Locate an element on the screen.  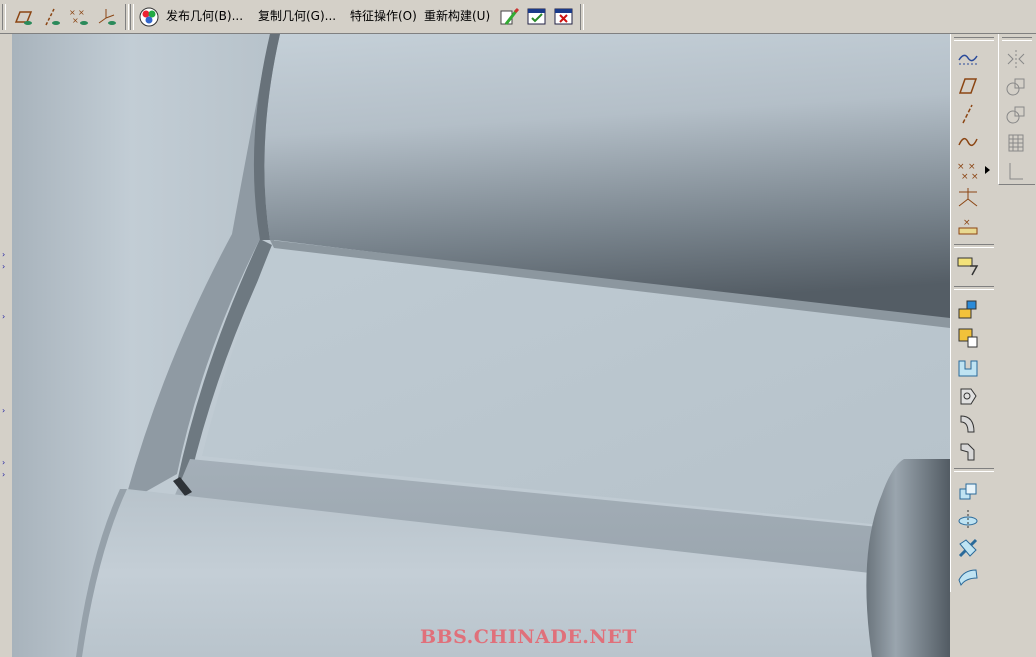
extrude-icon is located at coordinates (968, 310).